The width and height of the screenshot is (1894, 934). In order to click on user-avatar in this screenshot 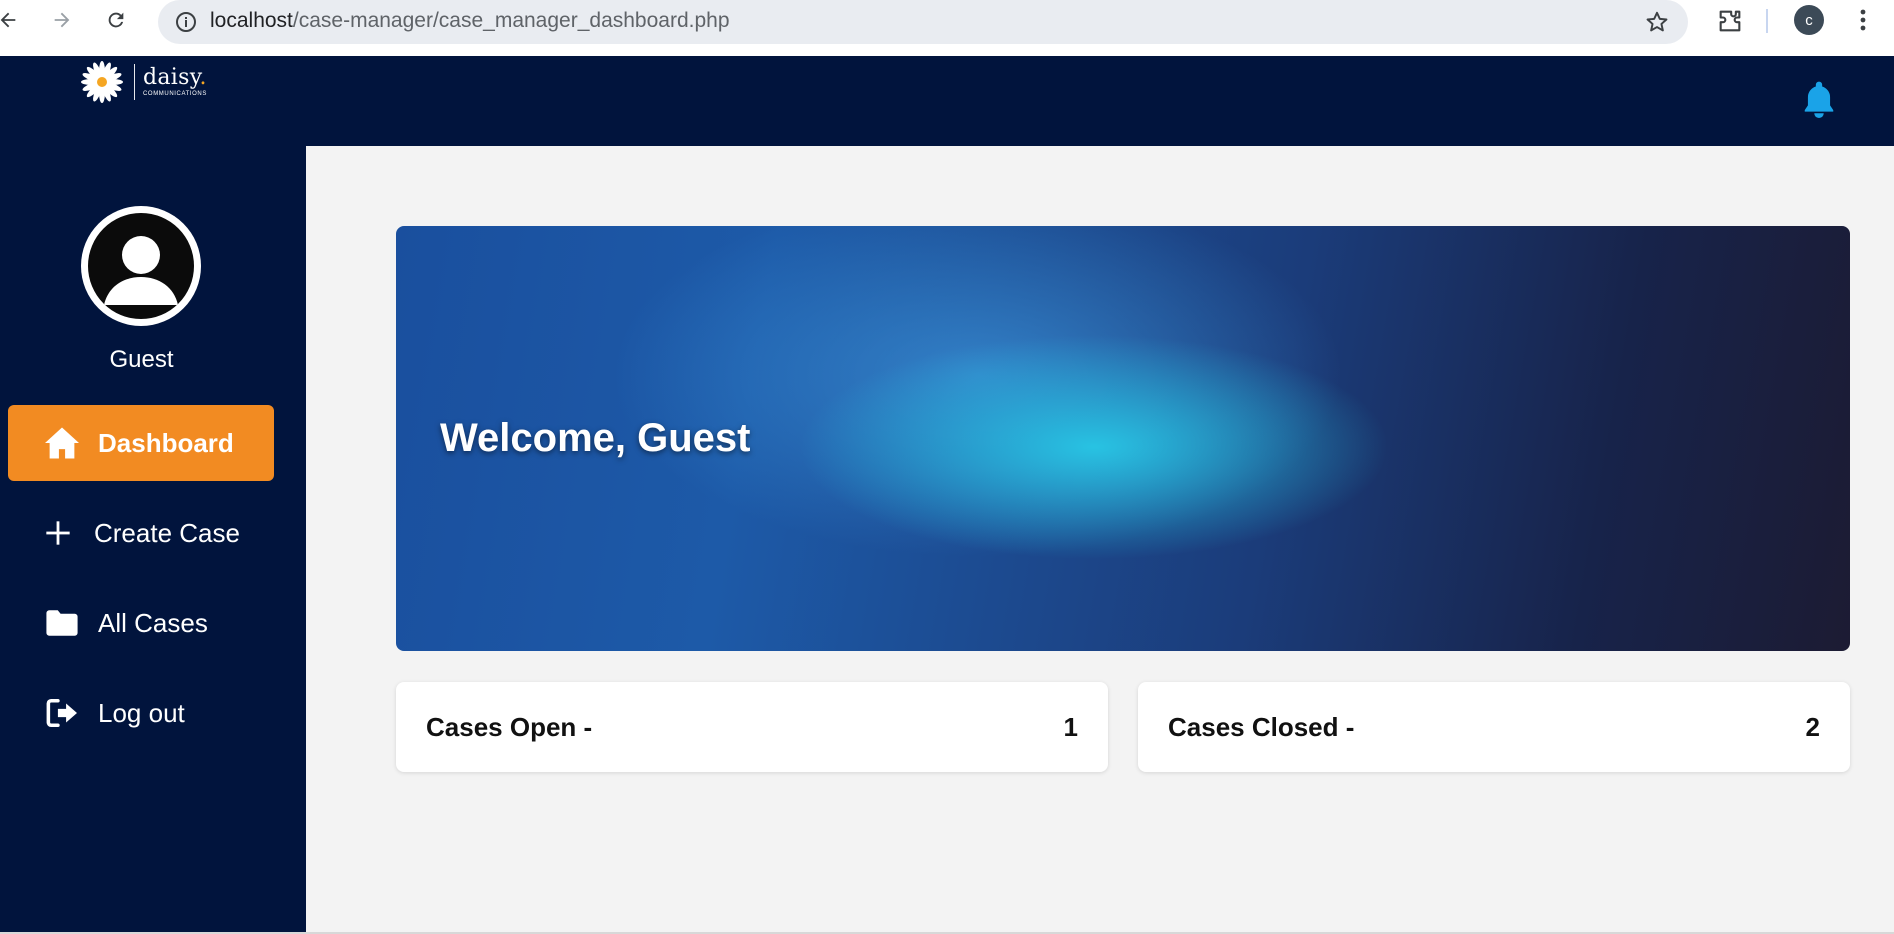, I will do `click(141, 266)`.